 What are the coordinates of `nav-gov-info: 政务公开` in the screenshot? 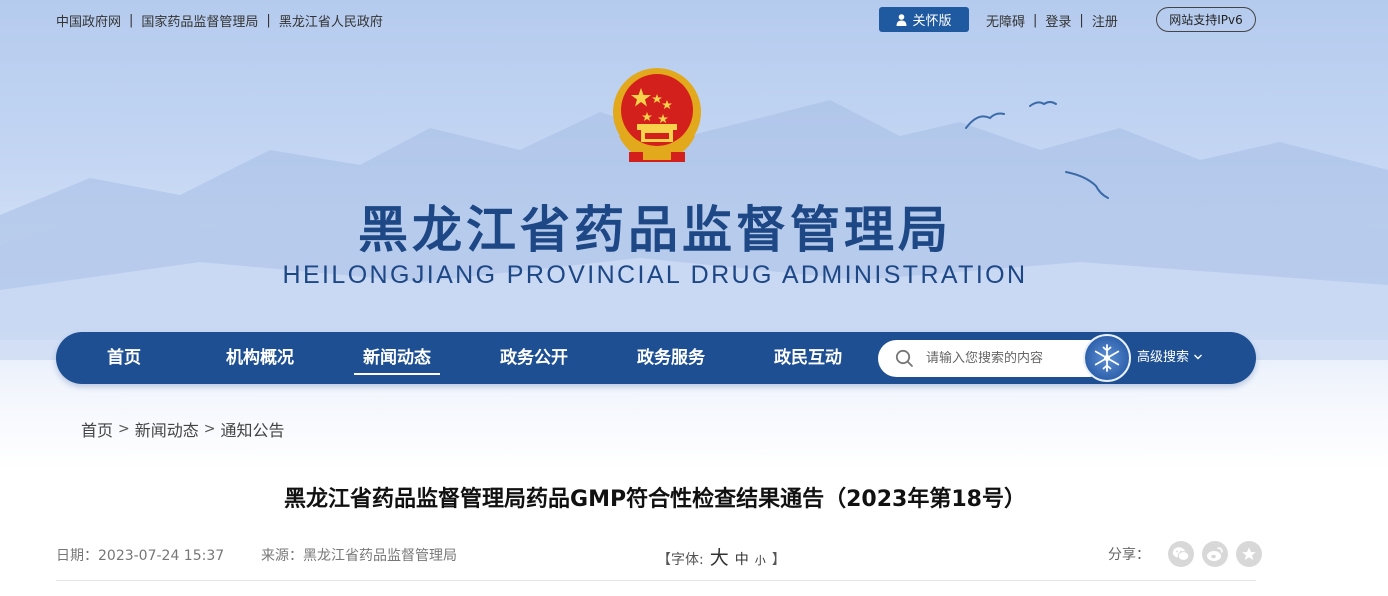 It's located at (534, 358).